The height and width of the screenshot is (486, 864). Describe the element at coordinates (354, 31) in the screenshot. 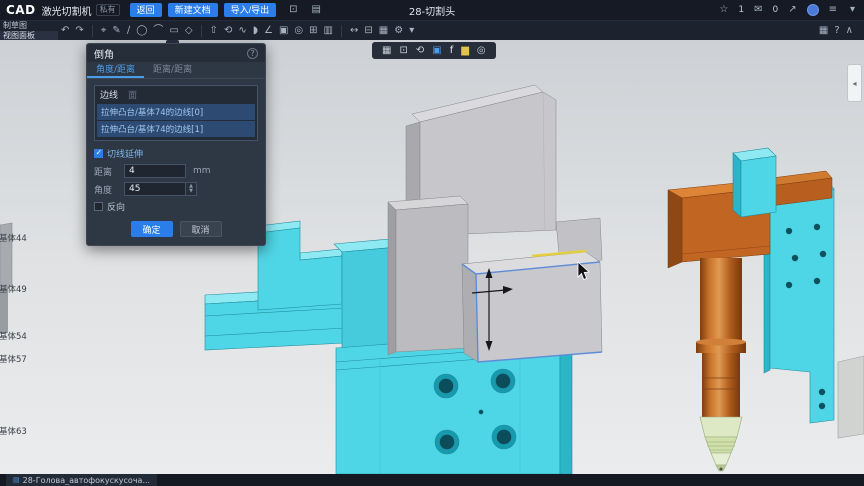

I see `measure-icon: ↔` at that location.